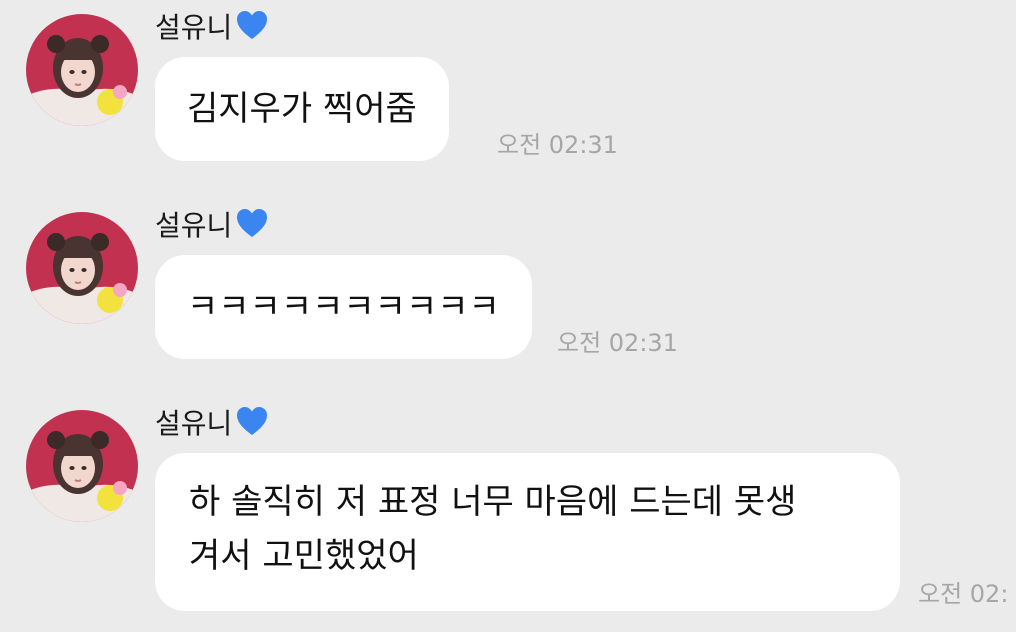  What do you see at coordinates (963, 594) in the screenshot?
I see `message-timestamp: 오전 02:` at bounding box center [963, 594].